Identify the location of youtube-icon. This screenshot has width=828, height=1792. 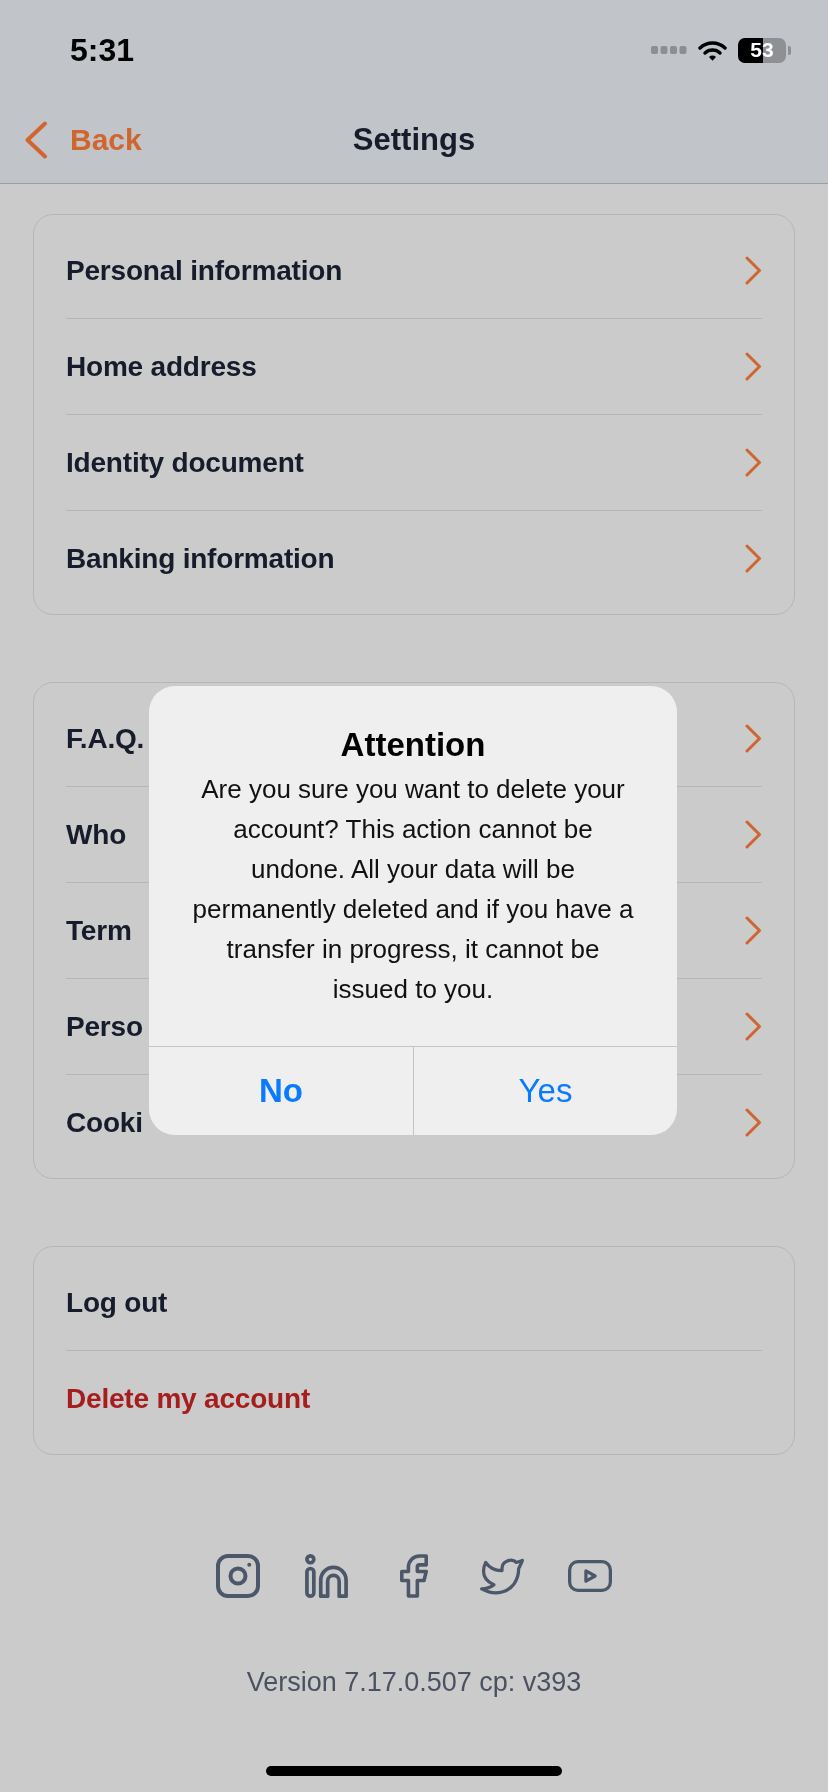
(590, 1576).